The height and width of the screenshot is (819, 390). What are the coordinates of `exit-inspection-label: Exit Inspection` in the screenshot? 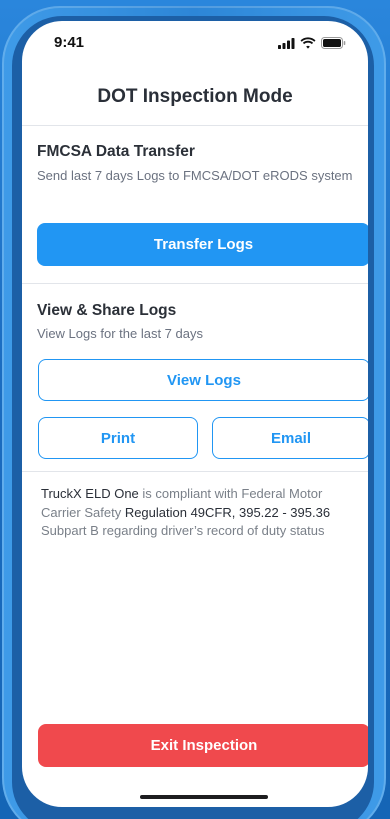 It's located at (204, 745).